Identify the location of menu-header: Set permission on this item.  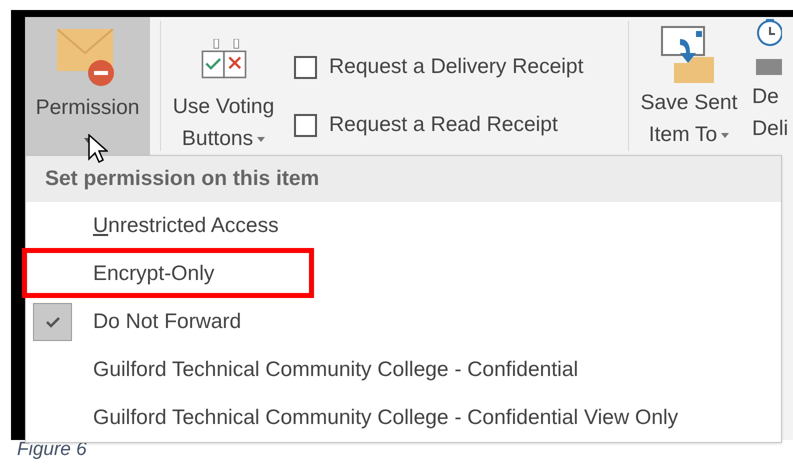
(403, 179).